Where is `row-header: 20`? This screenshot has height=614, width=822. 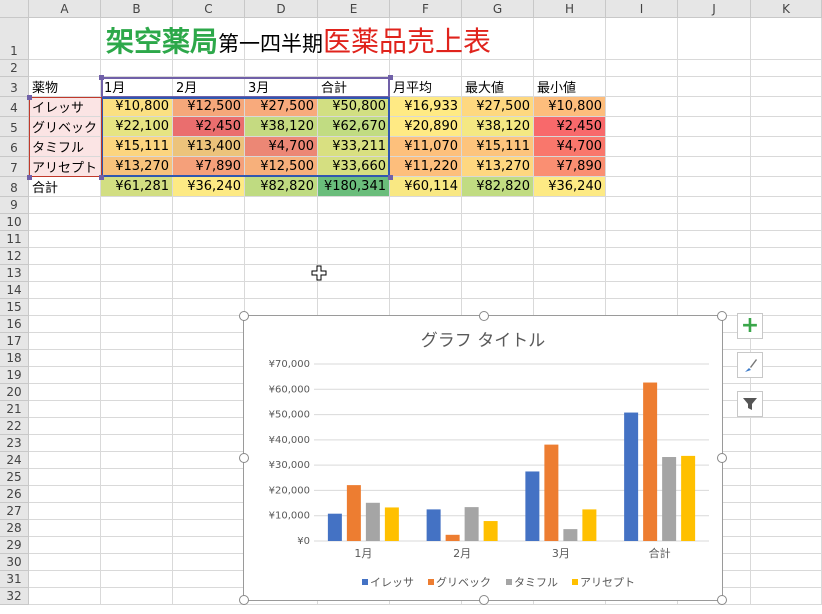 row-header: 20 is located at coordinates (14, 392).